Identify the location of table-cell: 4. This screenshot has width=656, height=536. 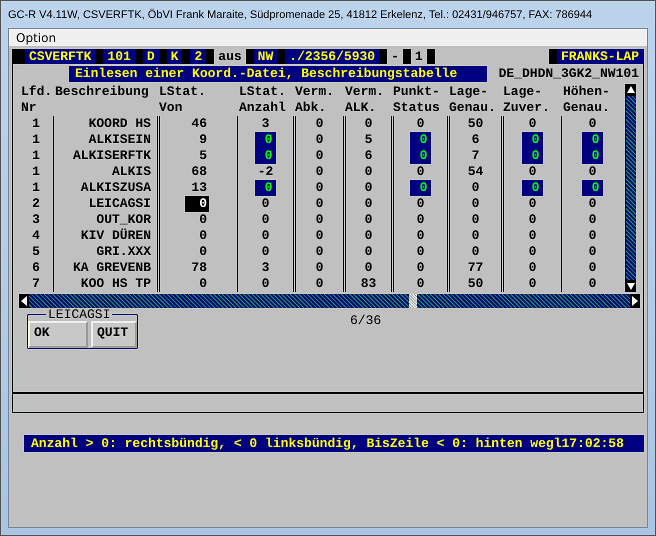
(36, 236).